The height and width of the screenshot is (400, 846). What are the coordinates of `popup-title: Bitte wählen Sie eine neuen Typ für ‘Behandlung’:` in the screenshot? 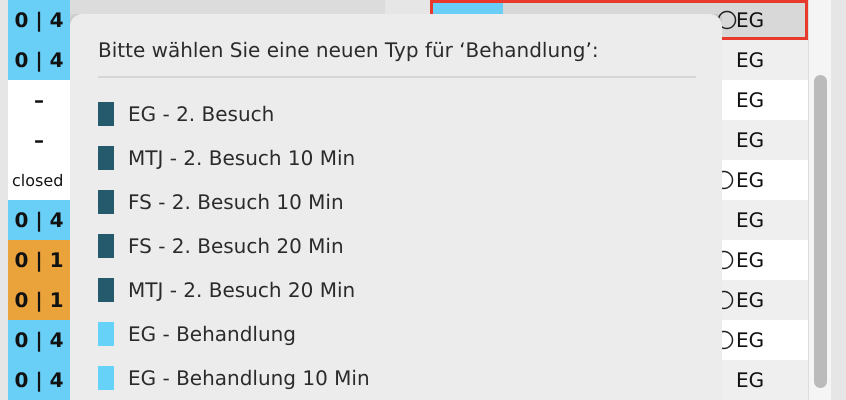 It's located at (349, 50).